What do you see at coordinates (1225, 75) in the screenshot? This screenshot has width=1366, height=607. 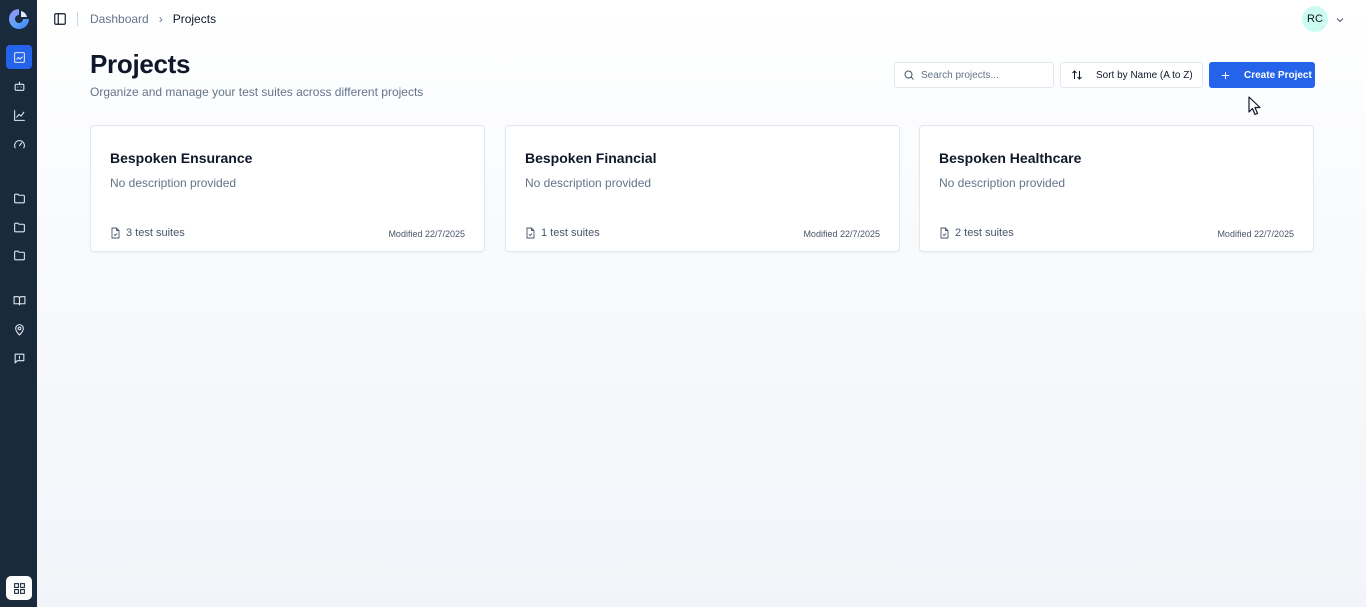 I see `plus-icon` at bounding box center [1225, 75].